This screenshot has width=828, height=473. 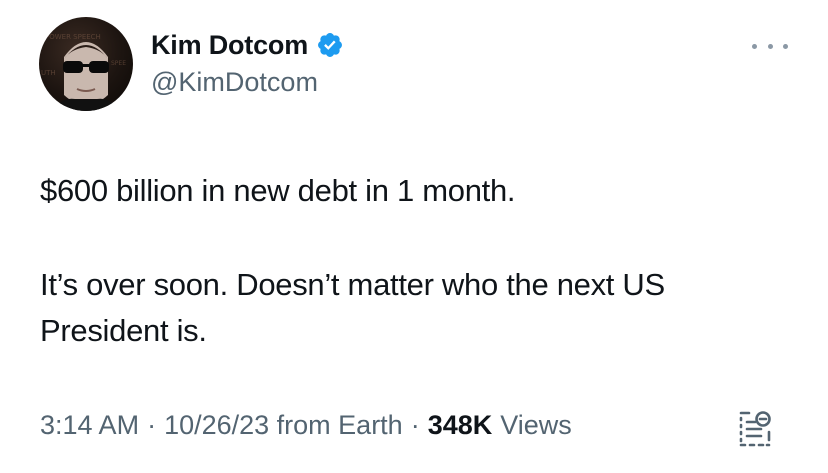 I want to click on svg-text: SPEE, so click(x=118, y=63).